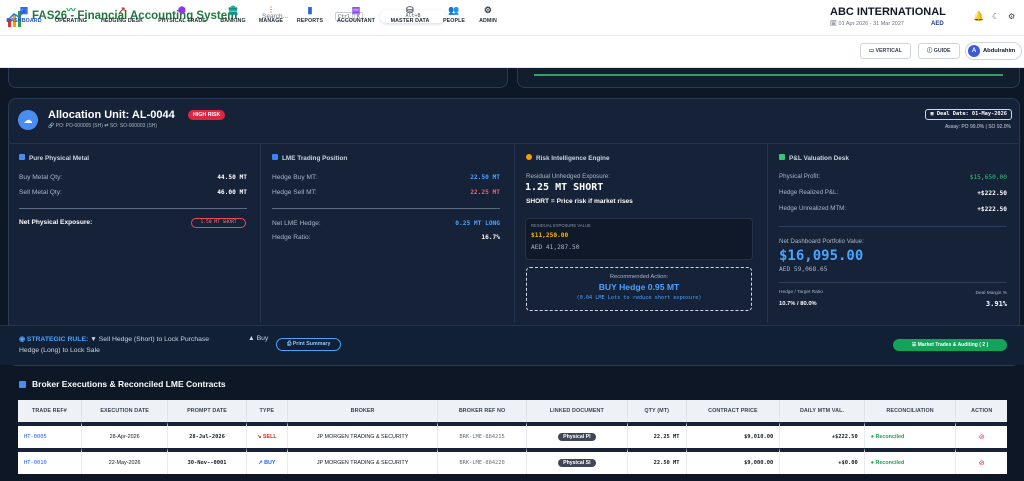 The width and height of the screenshot is (1024, 481). I want to click on table-icon, so click(22, 384).